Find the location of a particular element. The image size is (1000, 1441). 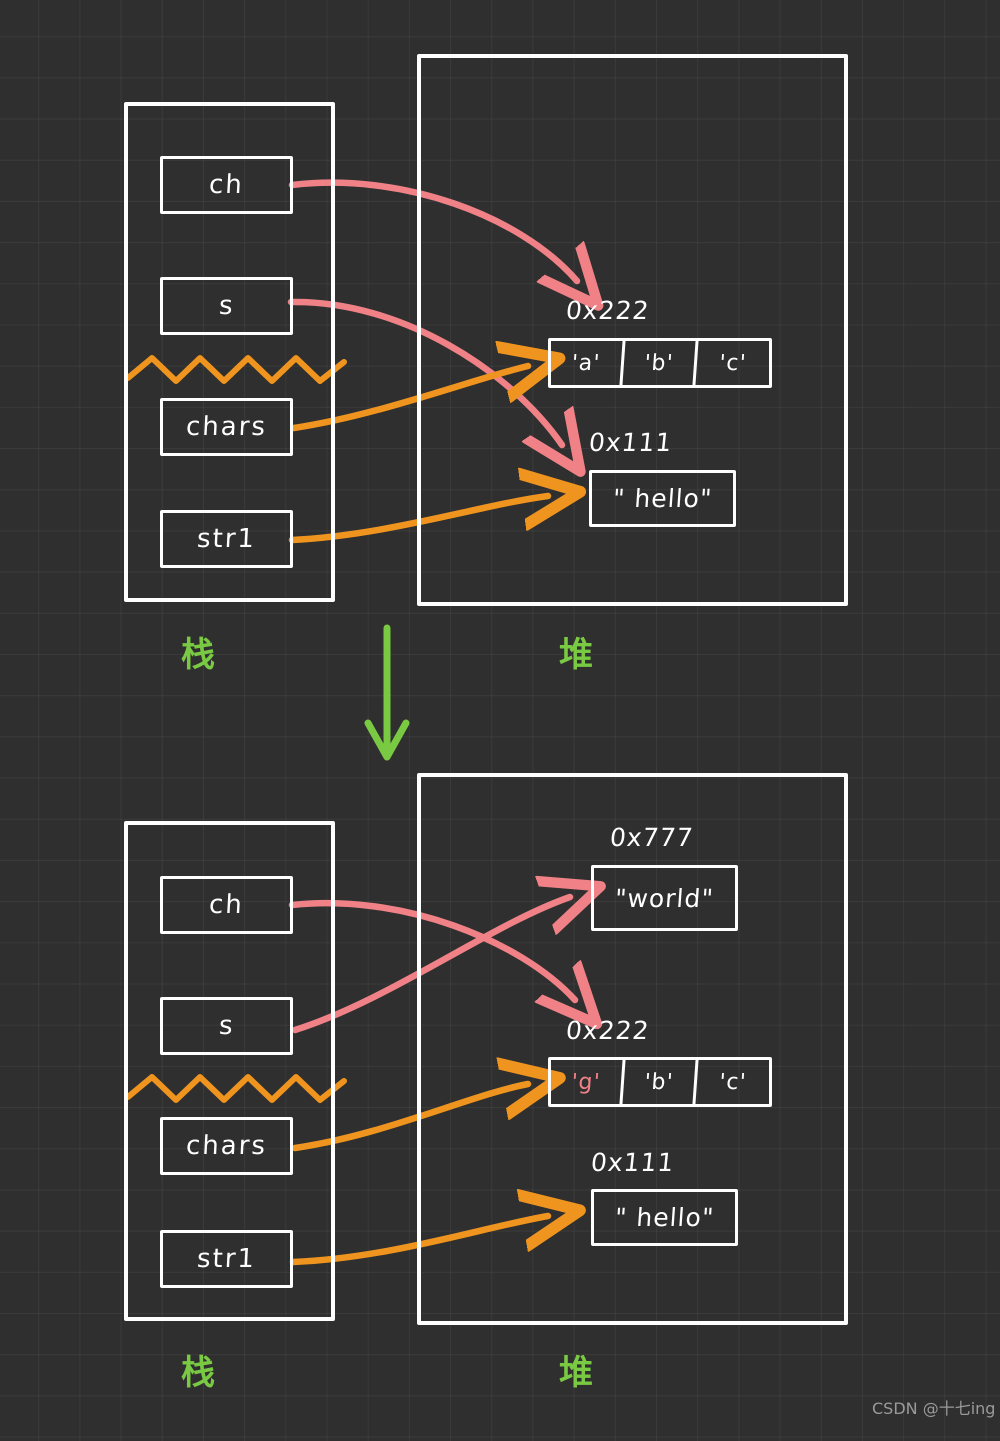

top-stack-var-chars-label: chars is located at coordinates (226, 427).